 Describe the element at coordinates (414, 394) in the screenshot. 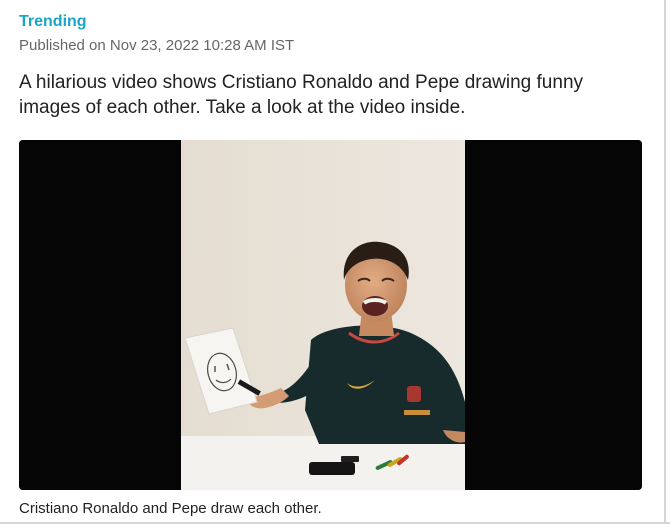

I see `shirt-crest-icon` at that location.